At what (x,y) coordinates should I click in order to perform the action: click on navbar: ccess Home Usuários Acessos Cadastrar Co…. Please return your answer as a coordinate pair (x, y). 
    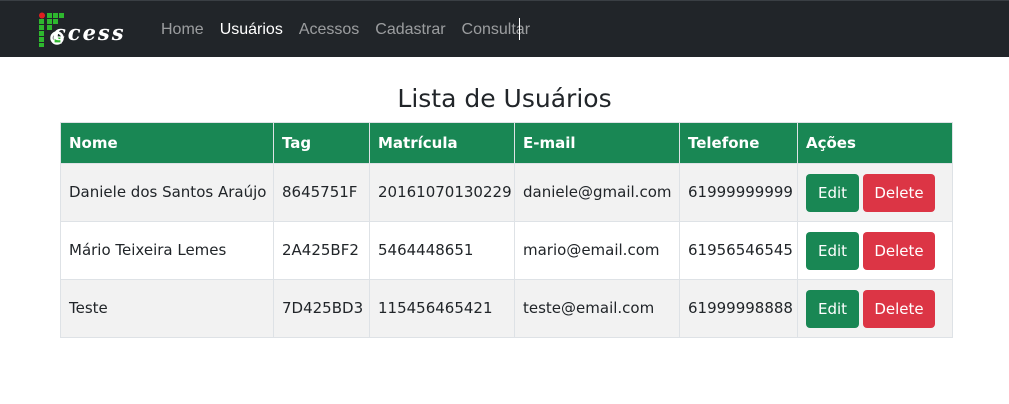
    Looking at the image, I should click on (504, 28).